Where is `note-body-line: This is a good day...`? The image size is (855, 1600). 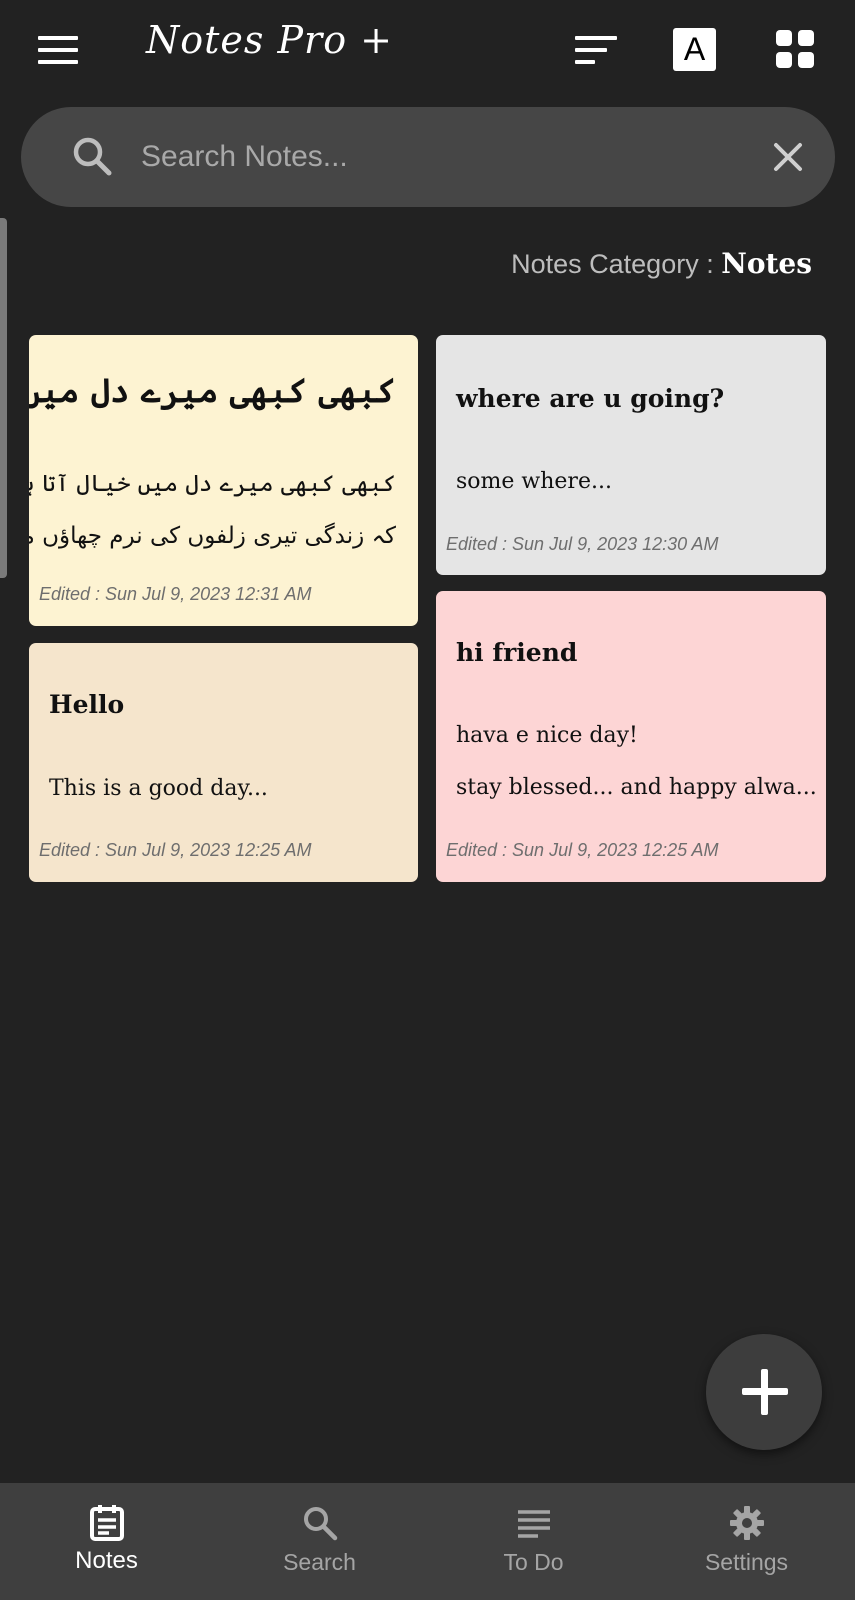 note-body-line: This is a good day... is located at coordinates (158, 788).